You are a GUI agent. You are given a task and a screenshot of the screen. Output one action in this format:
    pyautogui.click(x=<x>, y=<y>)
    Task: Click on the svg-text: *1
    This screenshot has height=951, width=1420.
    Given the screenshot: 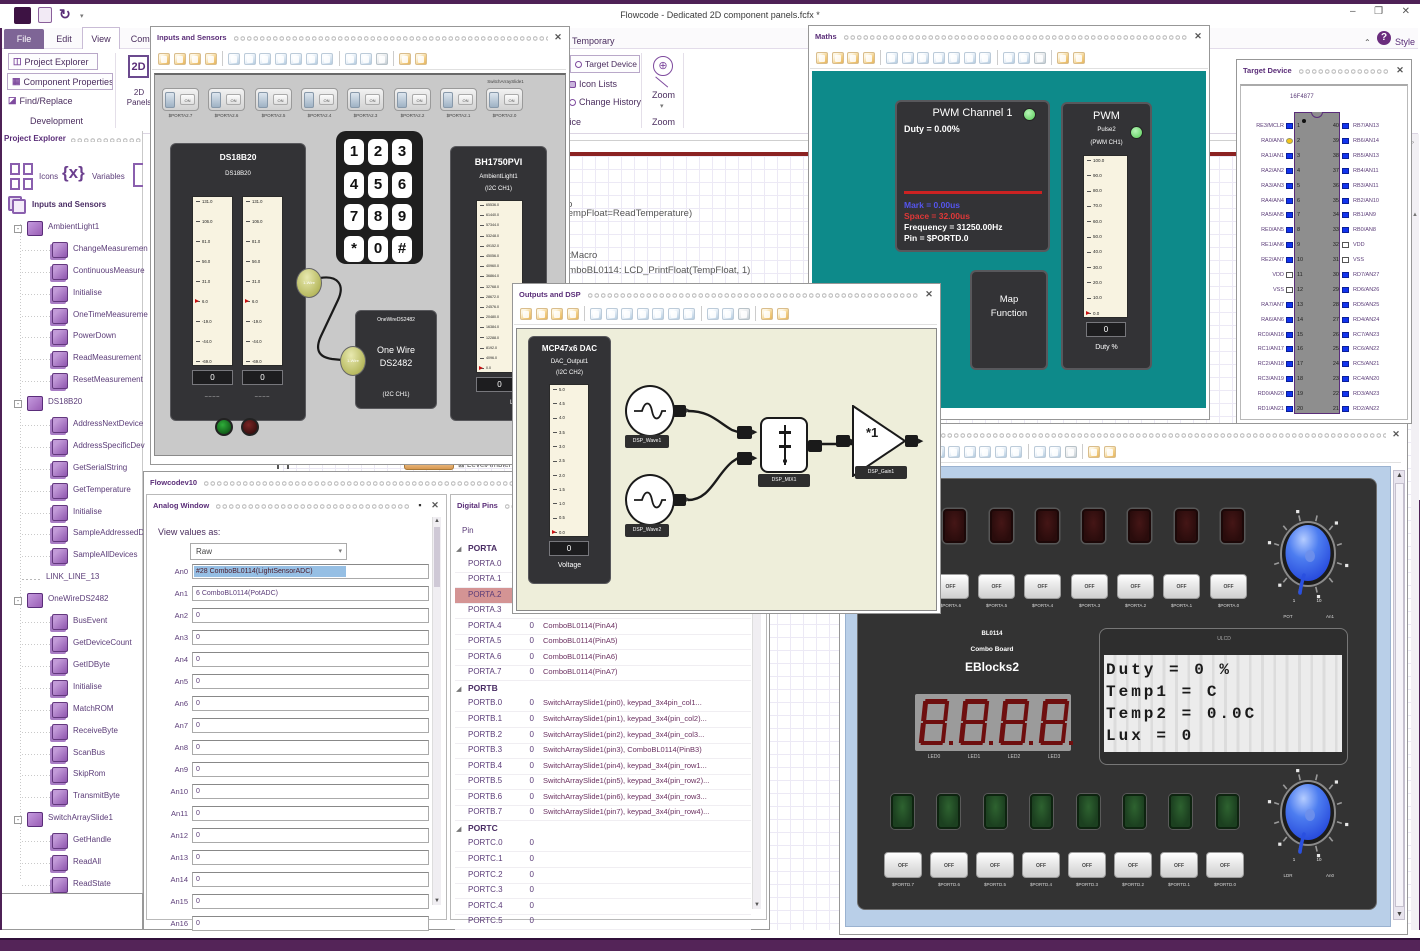 What is the action you would take?
    pyautogui.click(x=872, y=432)
    